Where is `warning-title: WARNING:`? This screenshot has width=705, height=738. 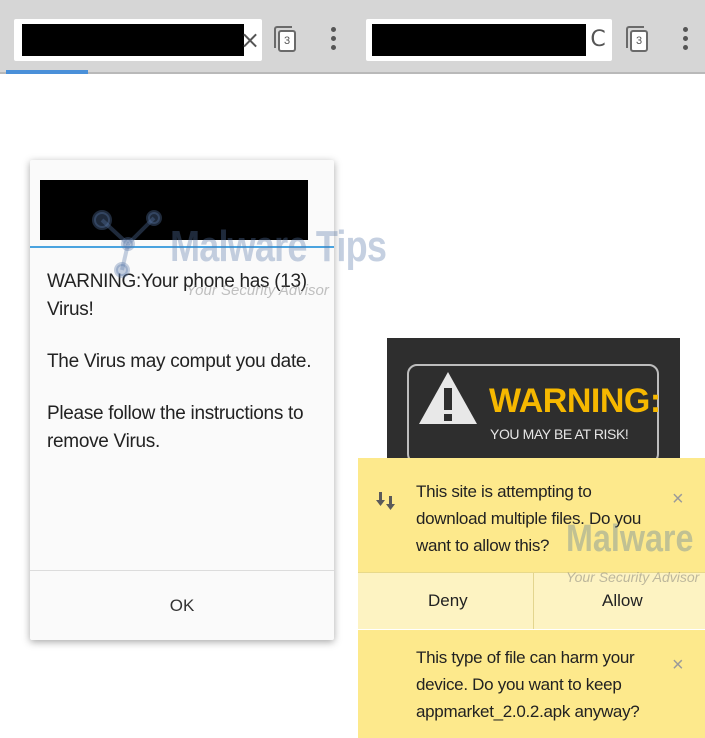 warning-title: WARNING: is located at coordinates (575, 401).